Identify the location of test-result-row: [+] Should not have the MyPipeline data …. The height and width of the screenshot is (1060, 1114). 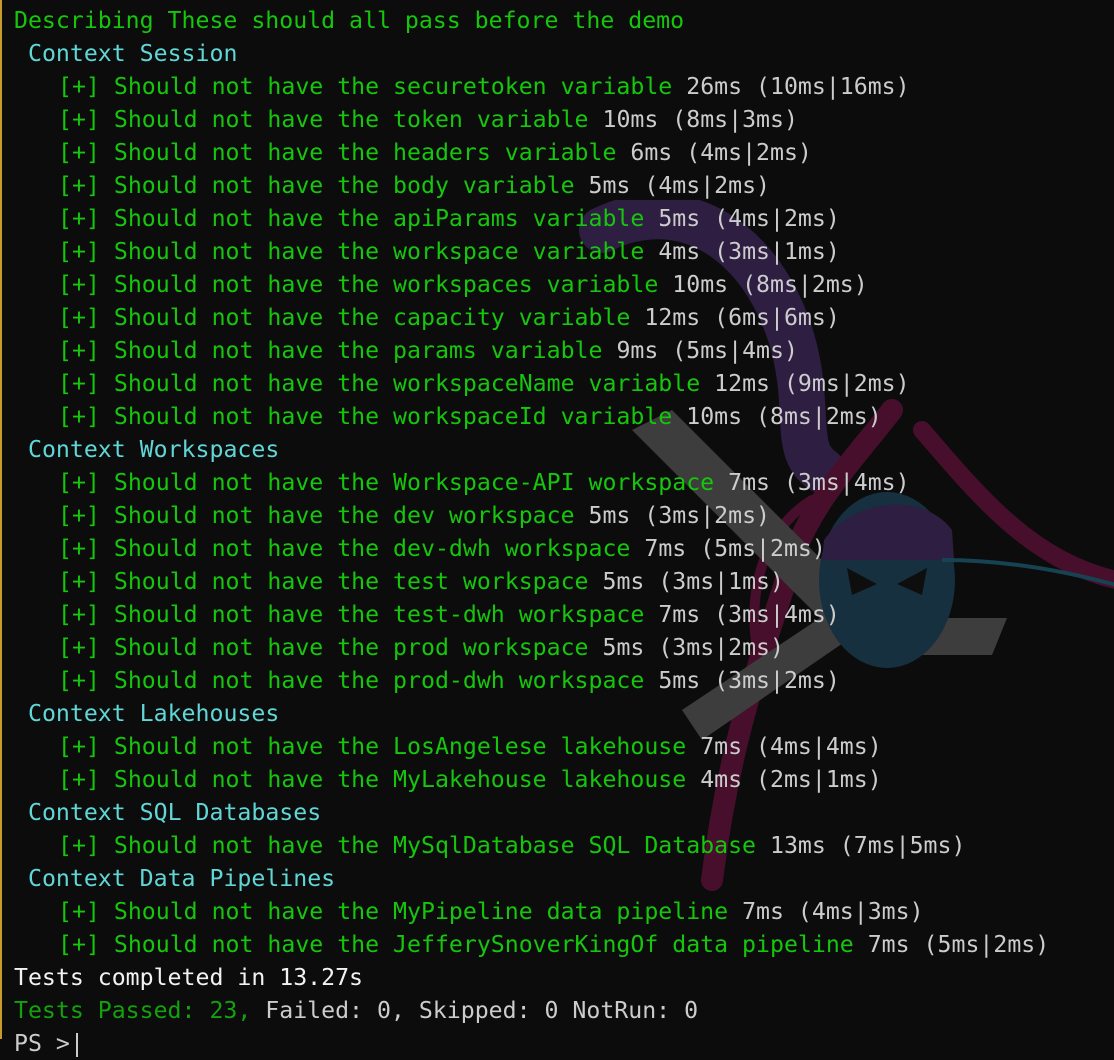
(564, 911).